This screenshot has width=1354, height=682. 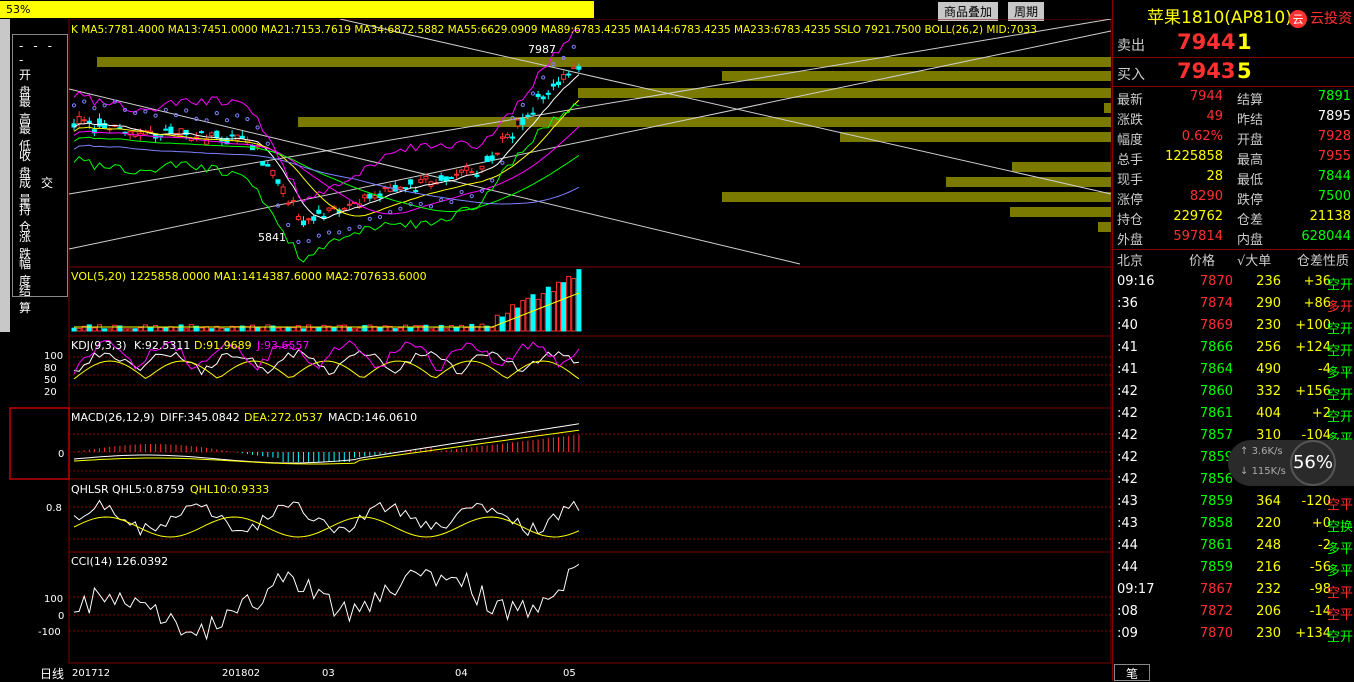 I want to click on usage-percent: 56%, so click(x=1313, y=463).